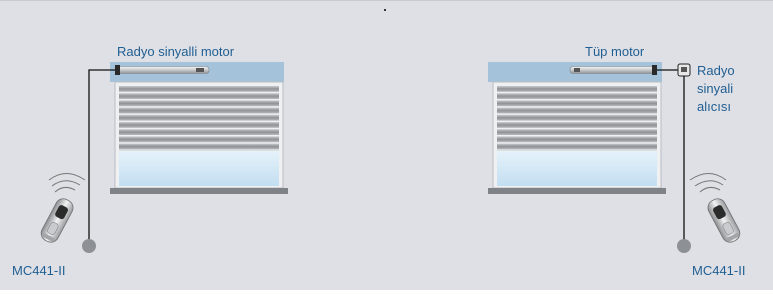 The height and width of the screenshot is (302, 773). I want to click on left-window-sill, so click(199, 191).